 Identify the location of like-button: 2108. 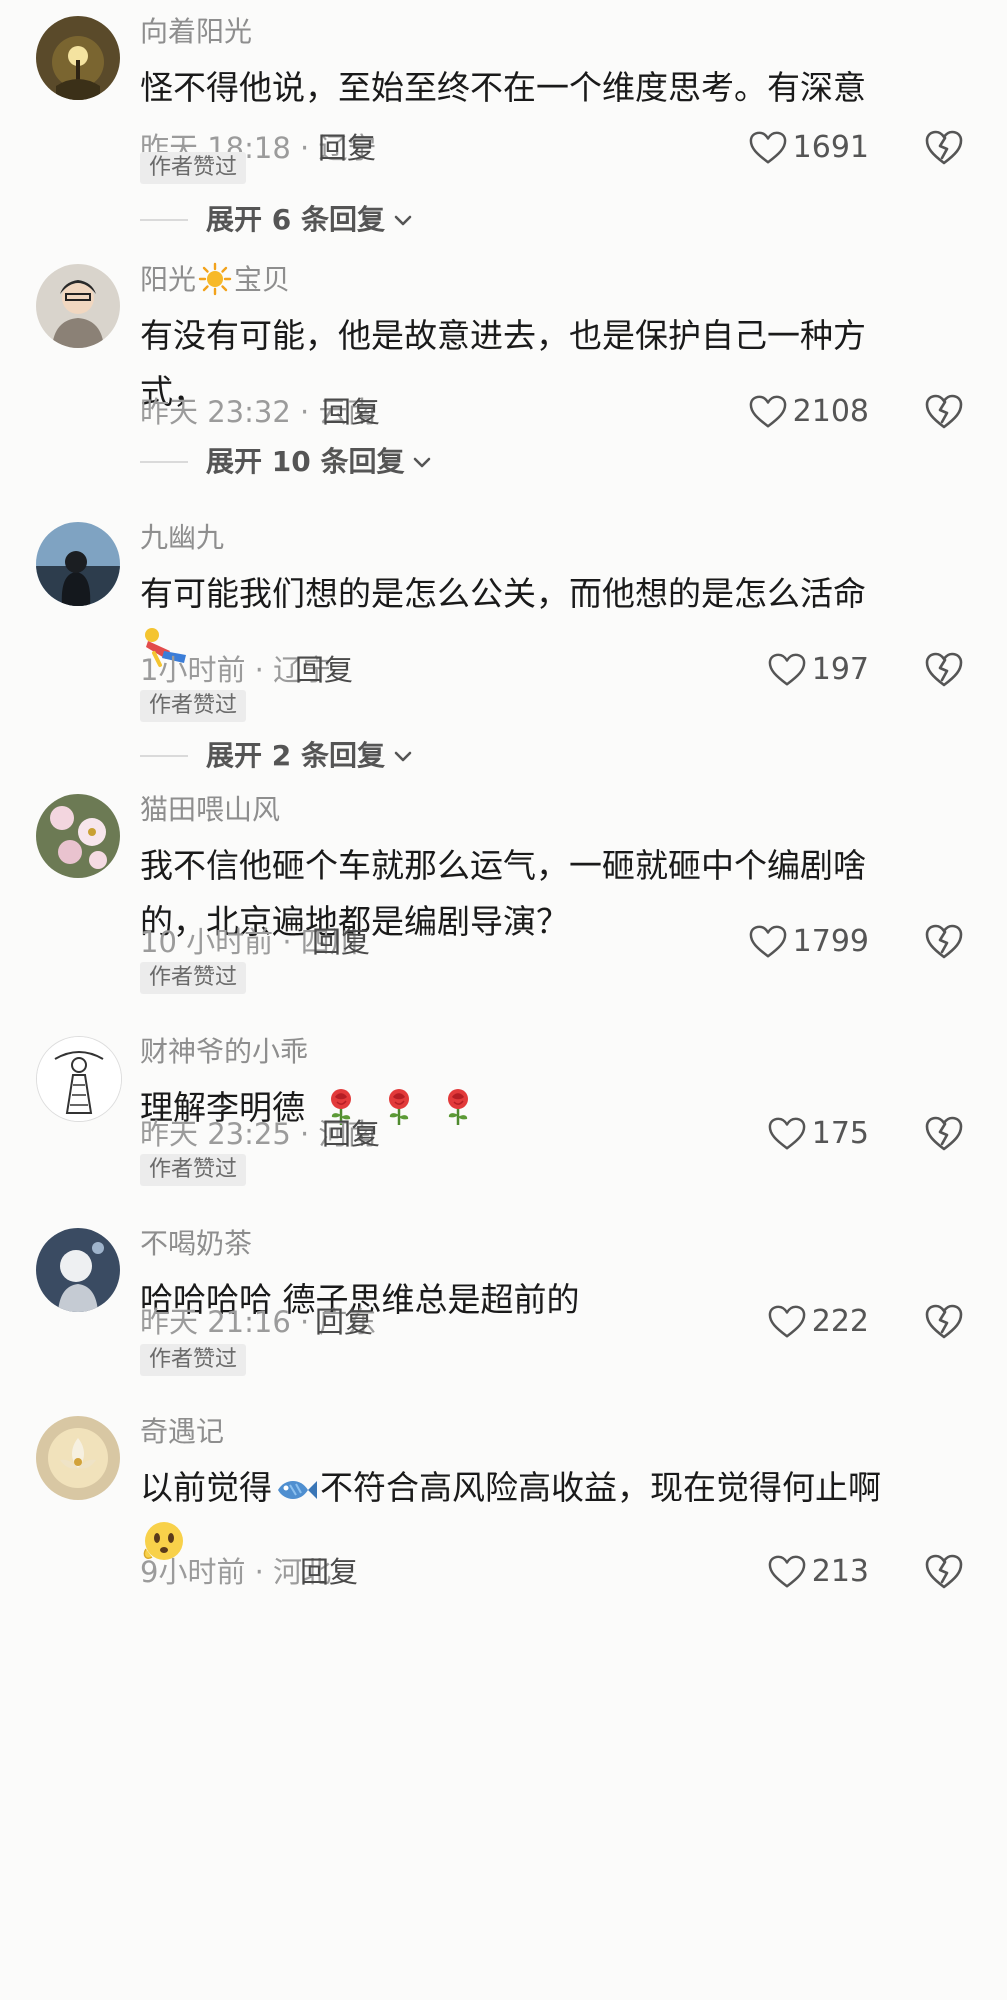
(809, 412).